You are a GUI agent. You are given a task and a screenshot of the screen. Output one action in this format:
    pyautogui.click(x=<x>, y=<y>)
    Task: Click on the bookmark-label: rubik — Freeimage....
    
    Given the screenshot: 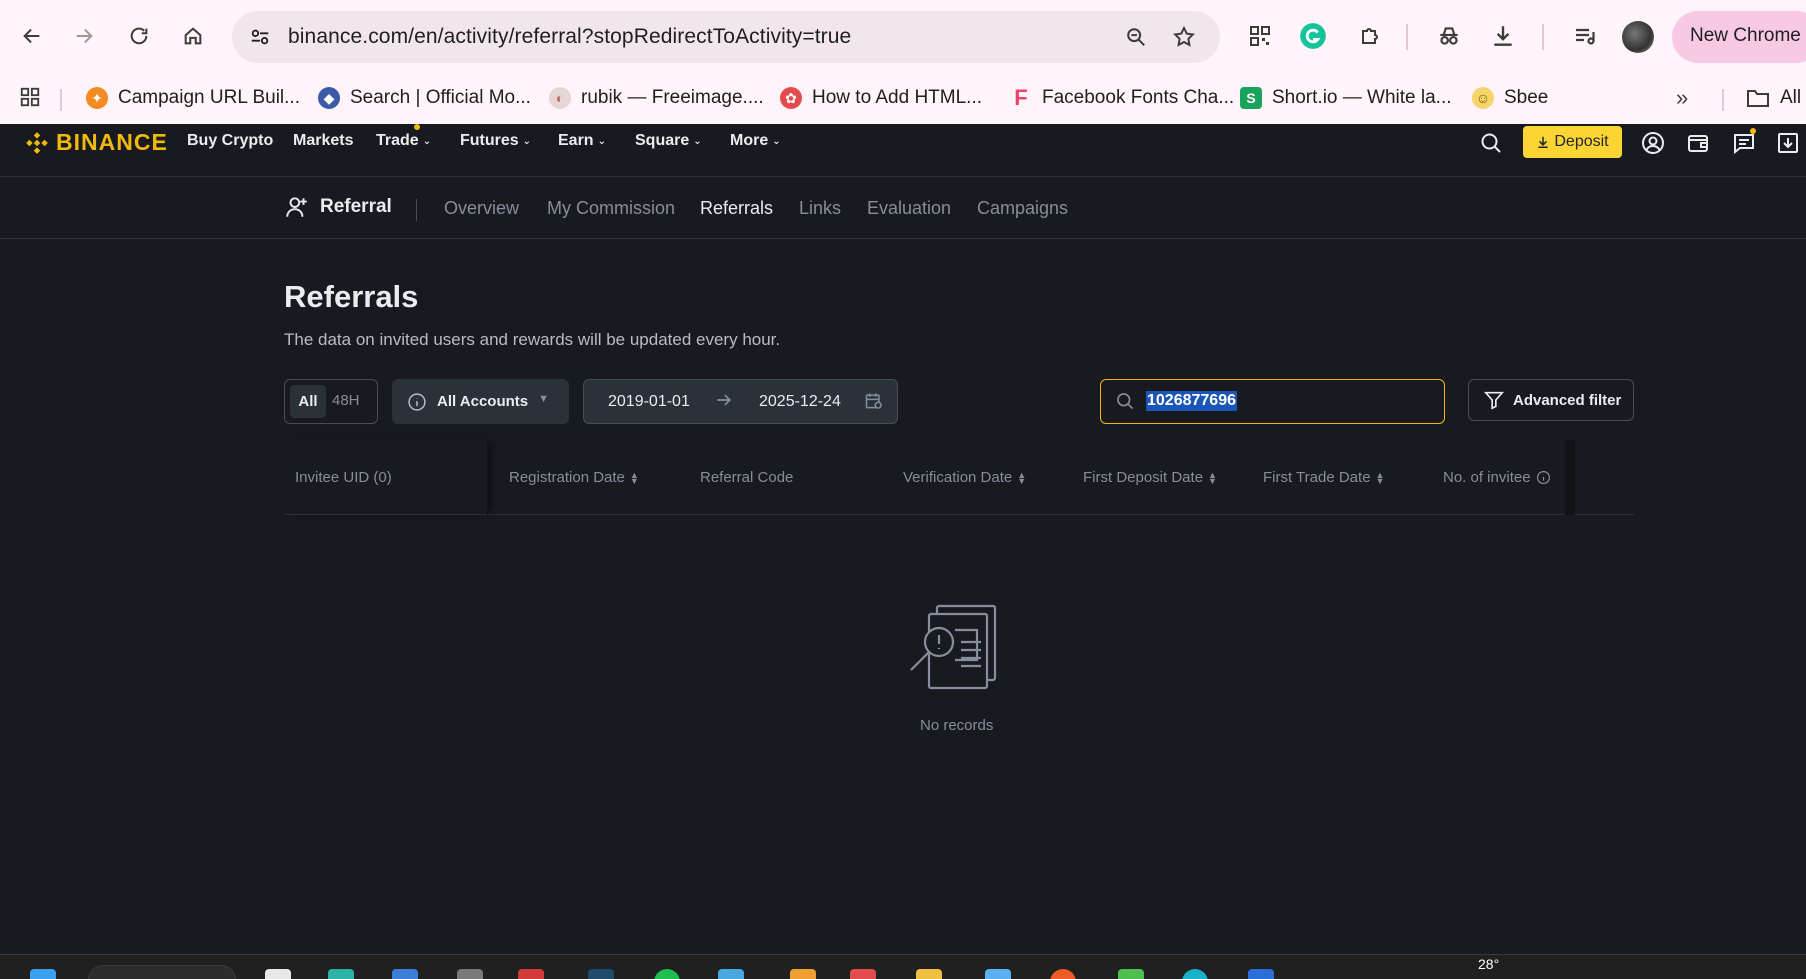 What is the action you would take?
    pyautogui.click(x=672, y=97)
    